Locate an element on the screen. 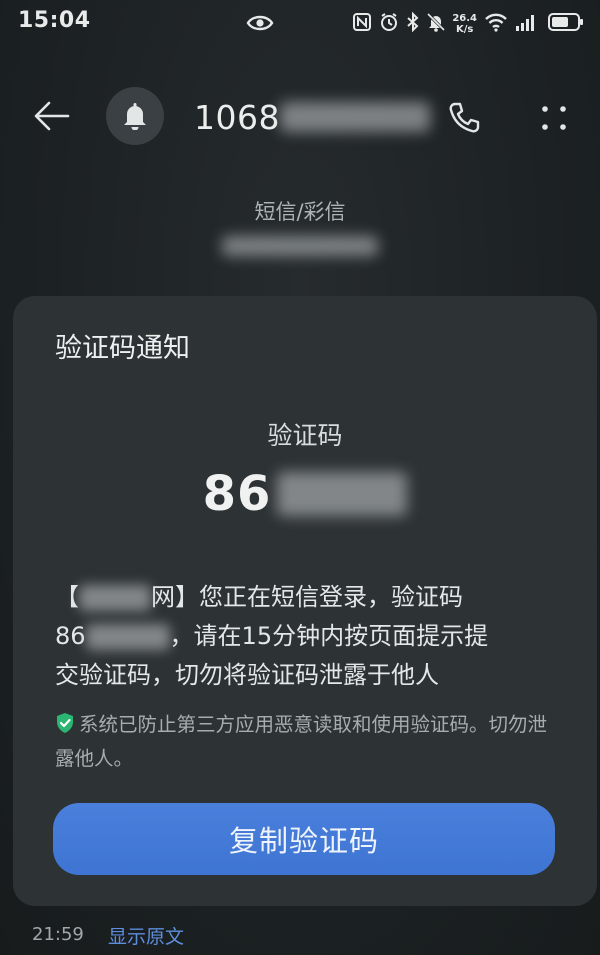  eye-icon is located at coordinates (260, 25).